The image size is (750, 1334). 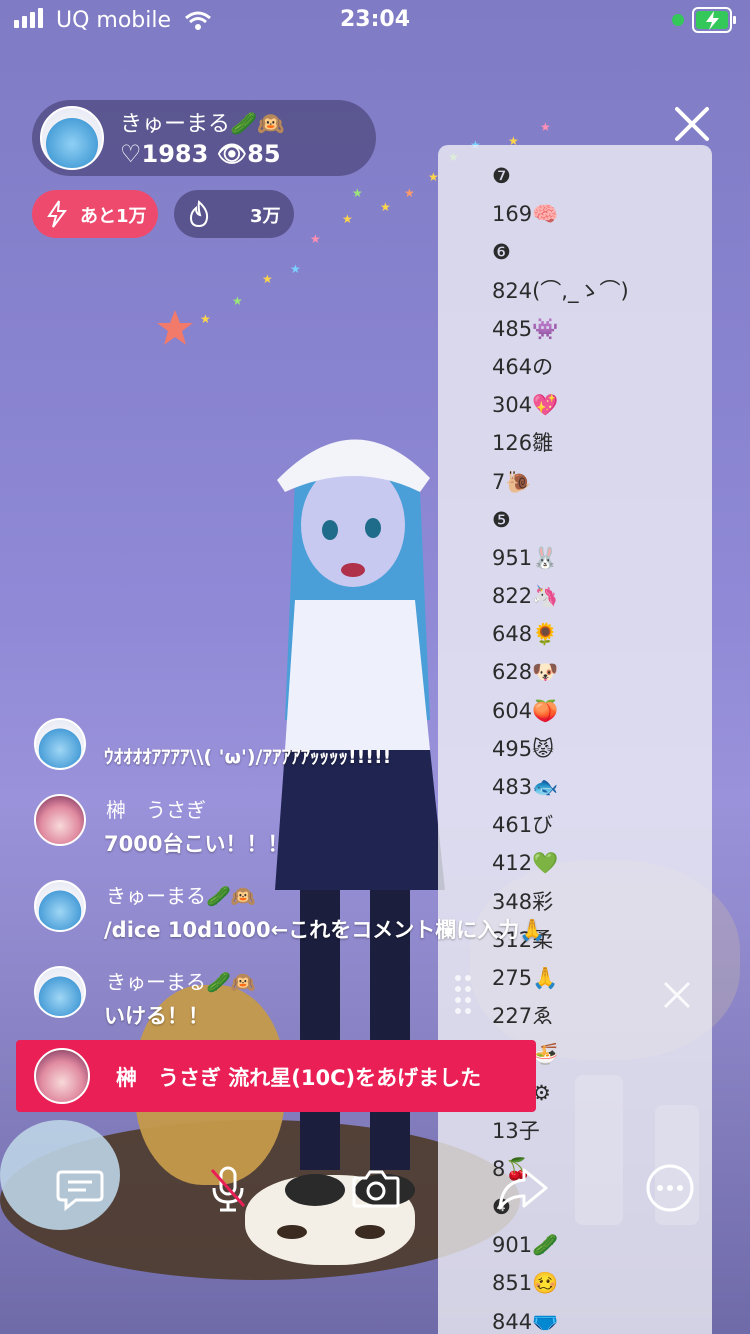 What do you see at coordinates (501, 519) in the screenshot?
I see `ranking-entry: ❺` at bounding box center [501, 519].